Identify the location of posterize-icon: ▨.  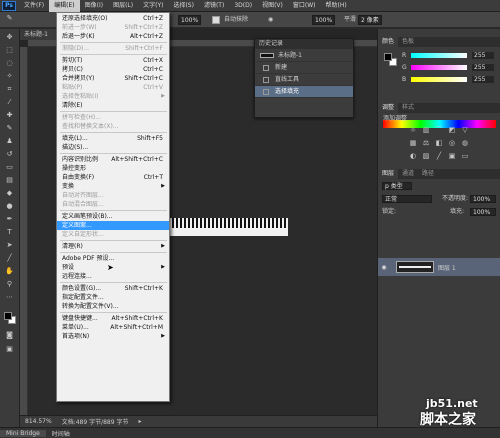
(426, 156).